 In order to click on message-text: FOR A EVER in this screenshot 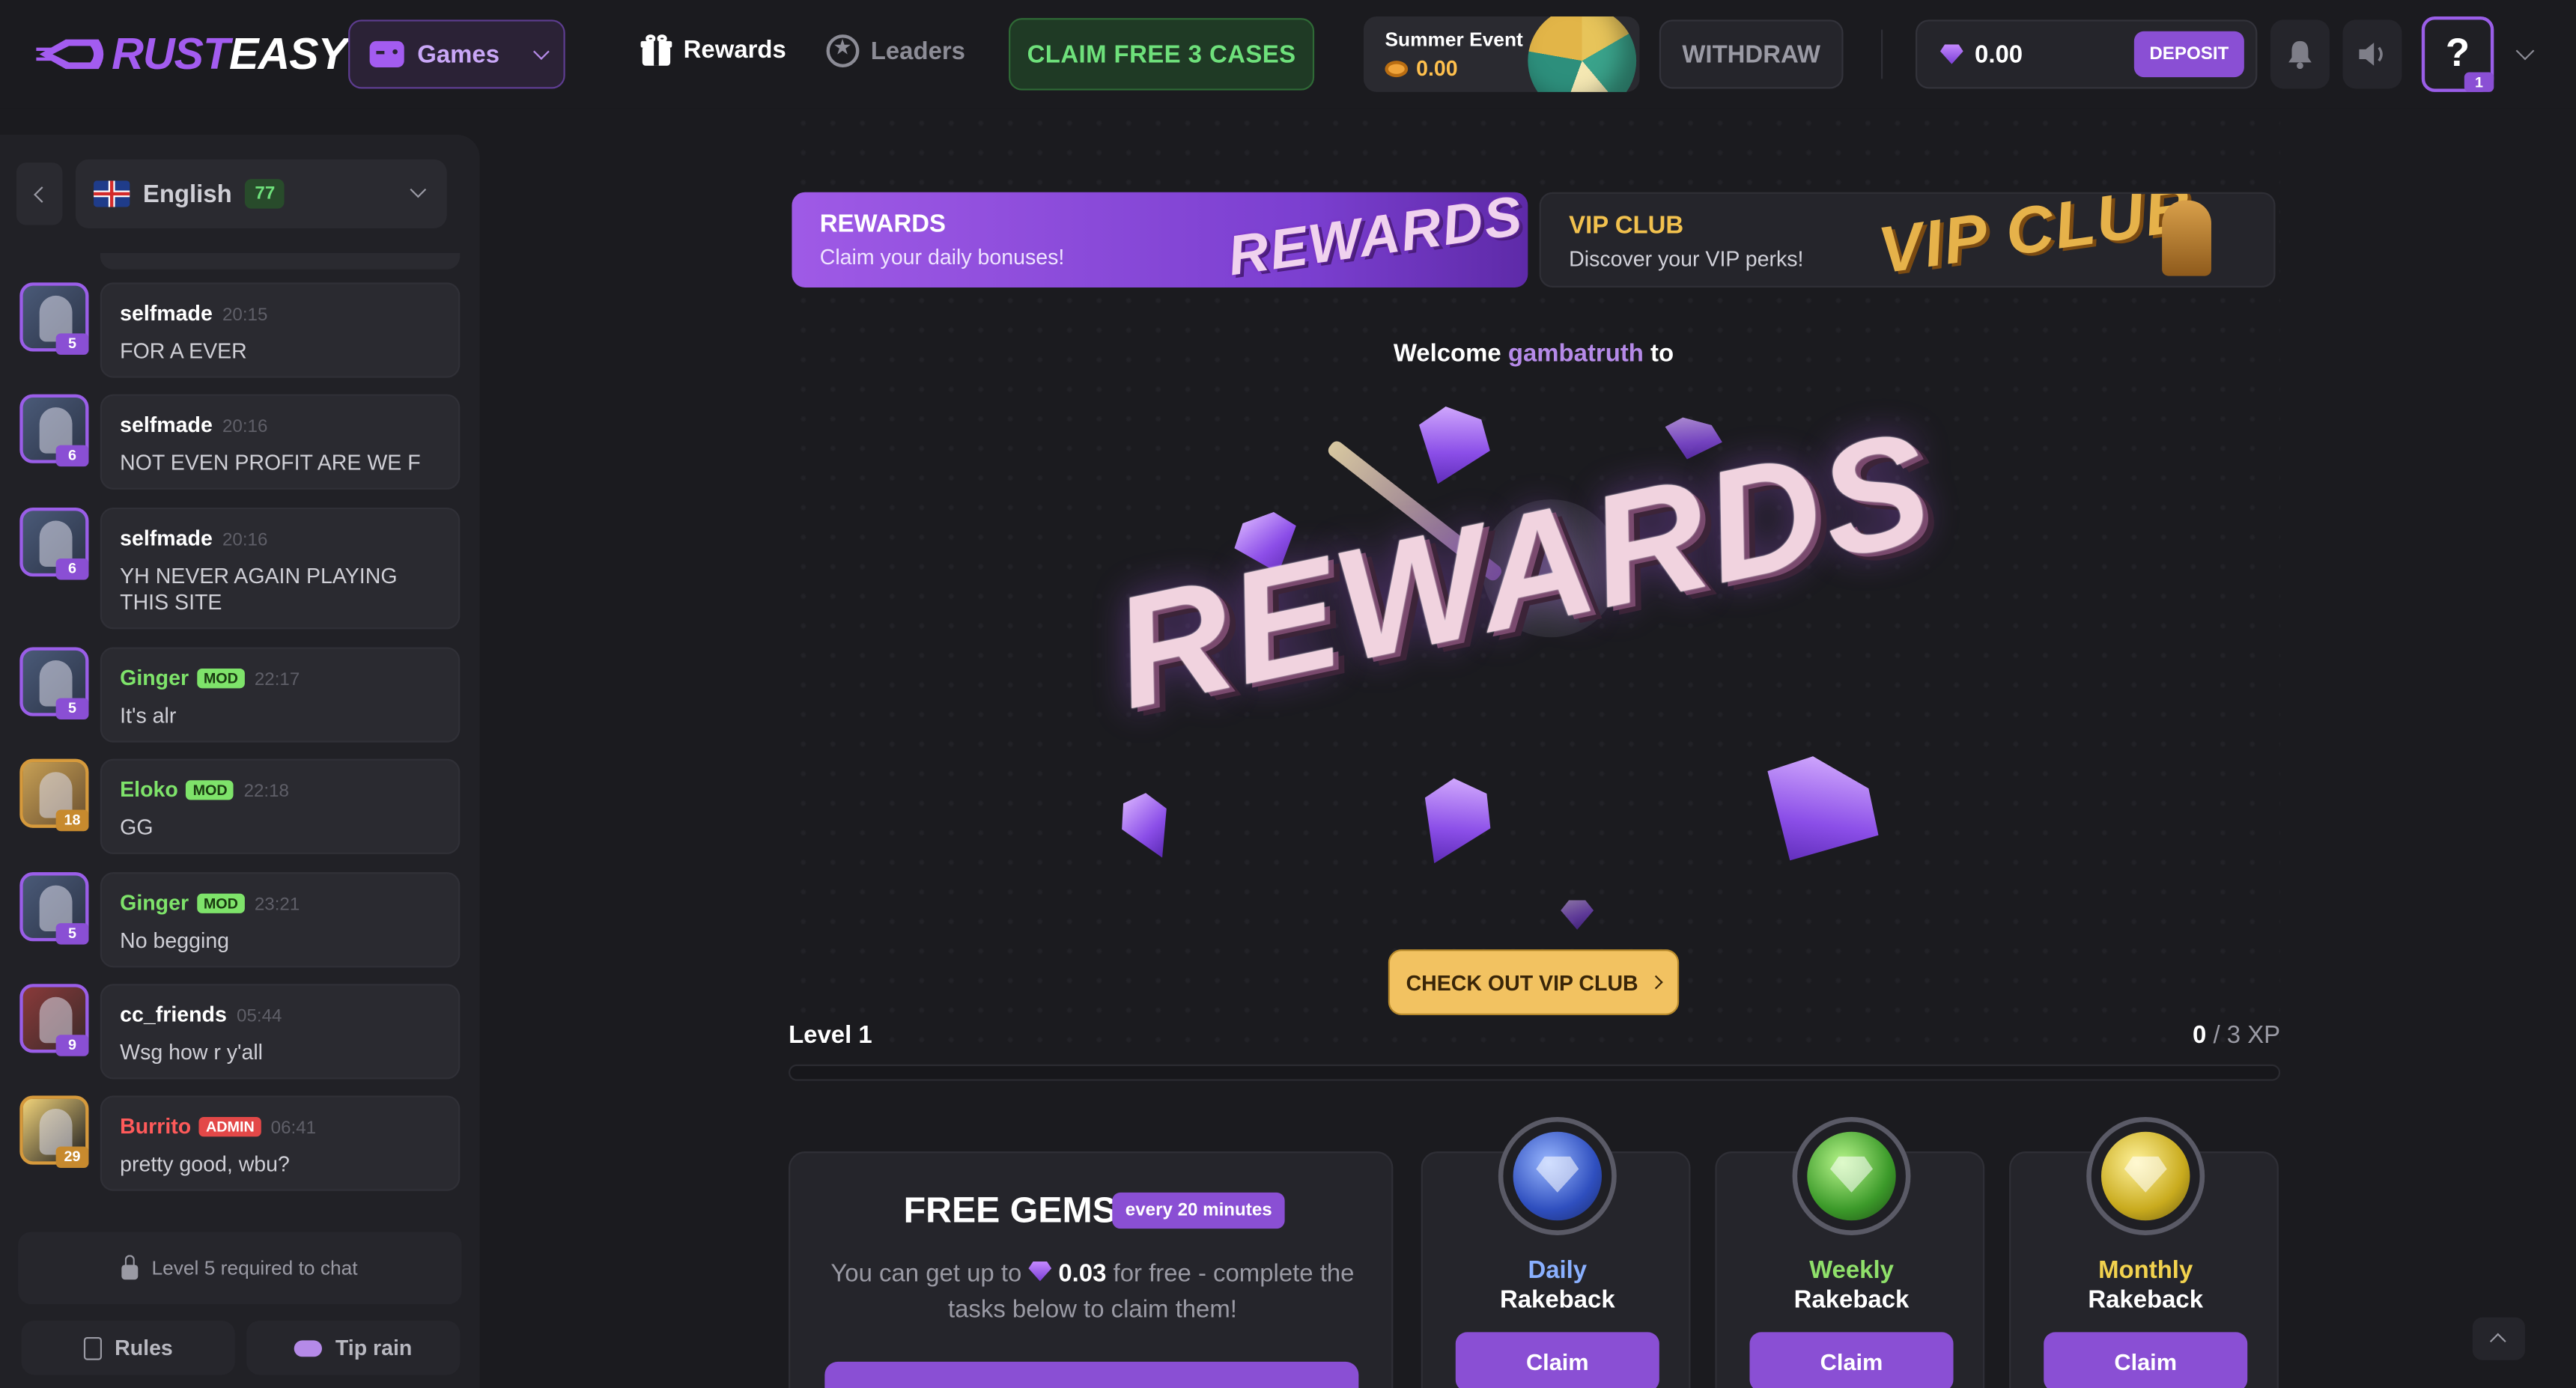, I will do `click(183, 350)`.